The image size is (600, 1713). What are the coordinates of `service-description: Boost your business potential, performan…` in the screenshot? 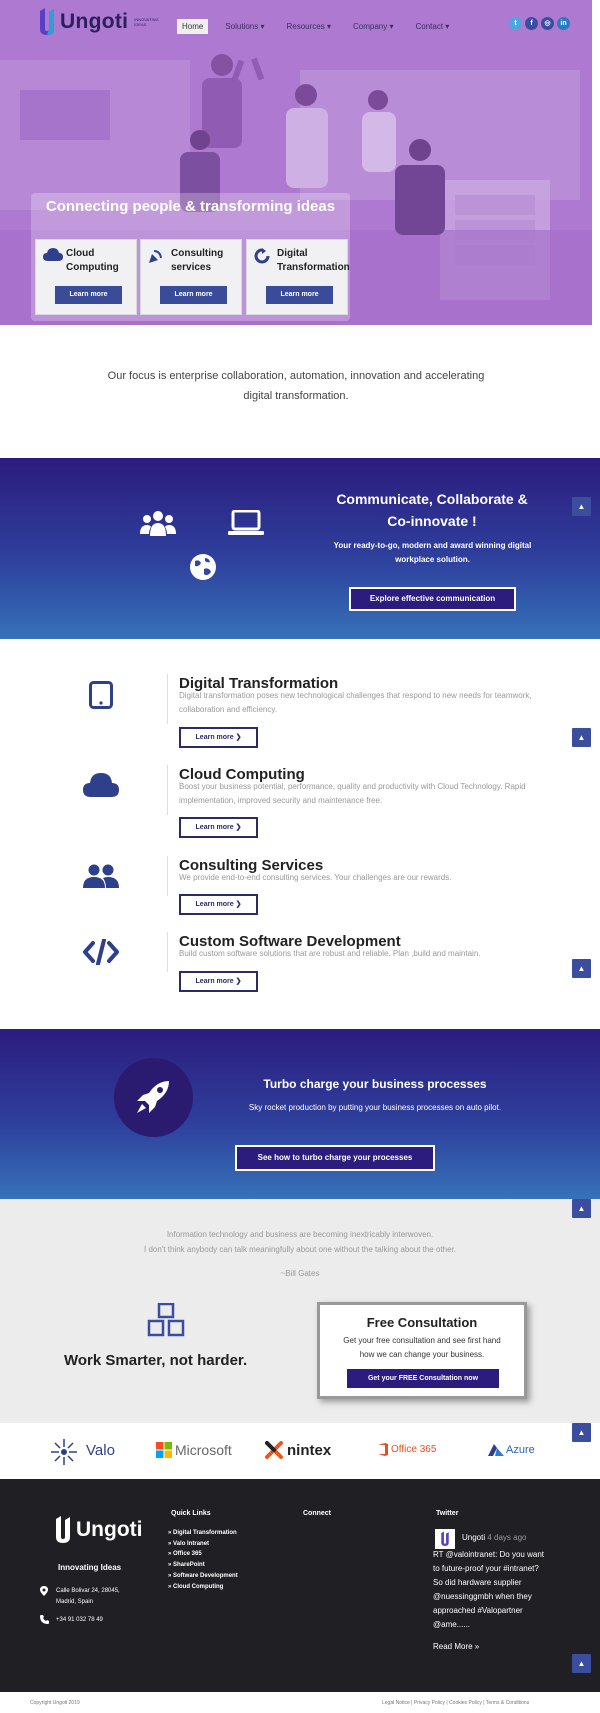 It's located at (352, 793).